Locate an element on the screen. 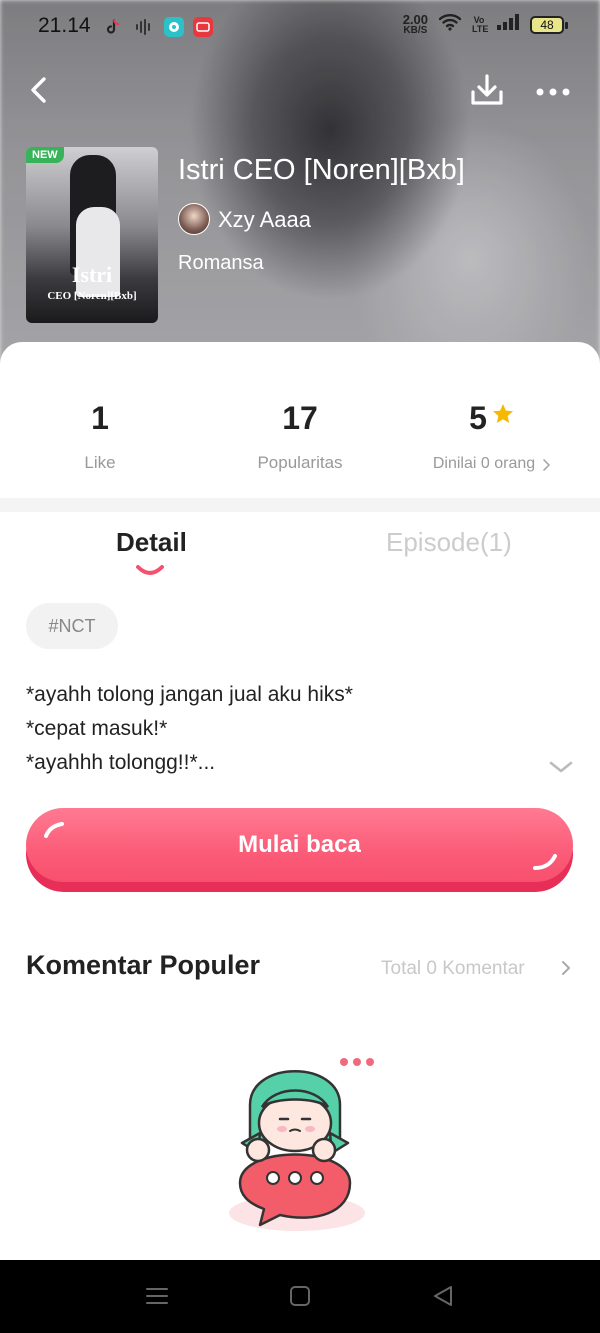 The image size is (600, 1333). description-line: *ayahh tolong jangan jual aku hiks* is located at coordinates (189, 694).